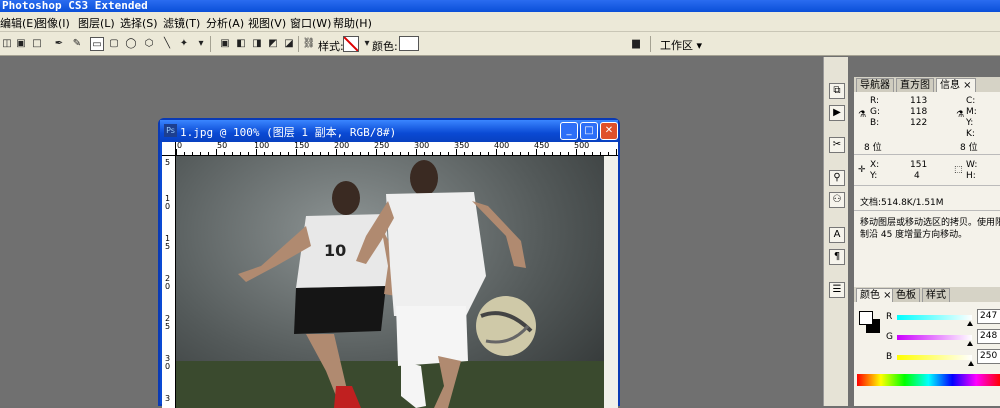 The image size is (1000, 408). Describe the element at coordinates (837, 200) in the screenshot. I see `clone-source-icon: ⚇` at that location.